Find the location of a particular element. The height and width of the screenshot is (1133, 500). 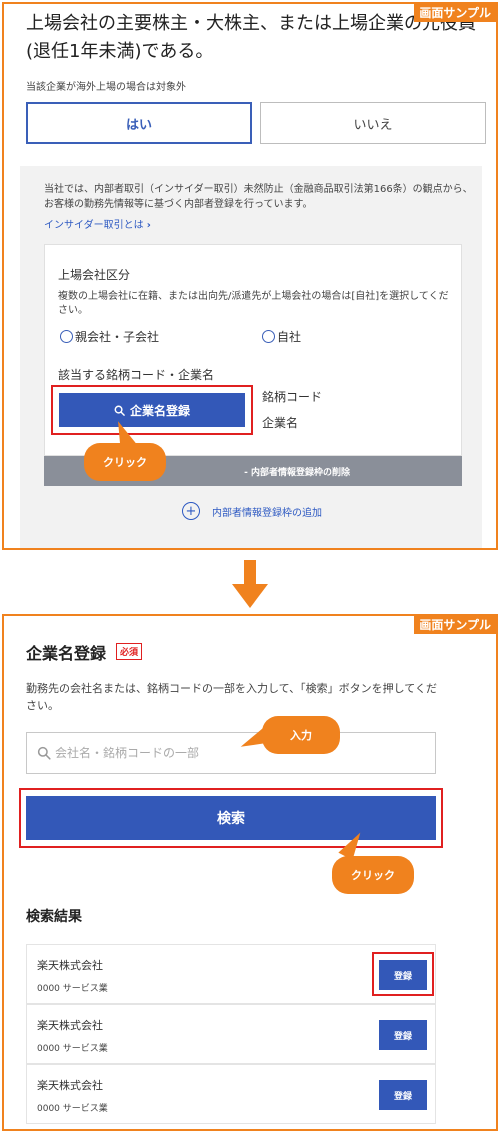

insider-link-label: インサイダー取引とは is located at coordinates (94, 225).